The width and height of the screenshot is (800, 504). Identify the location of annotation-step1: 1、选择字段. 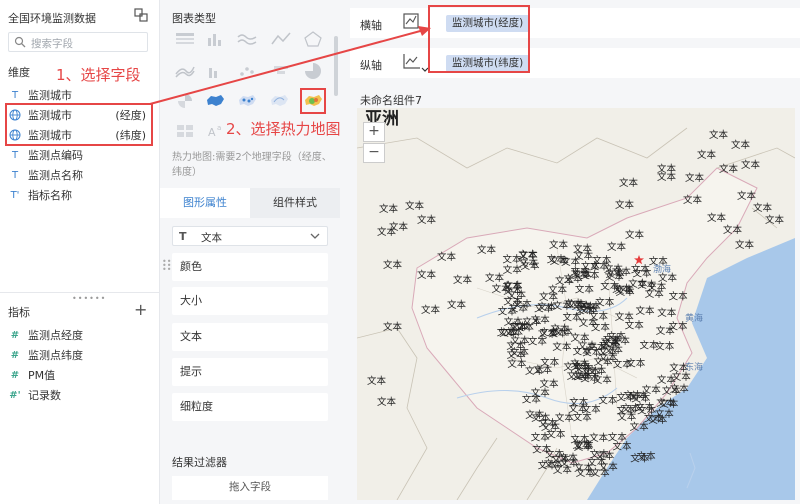
(98, 75).